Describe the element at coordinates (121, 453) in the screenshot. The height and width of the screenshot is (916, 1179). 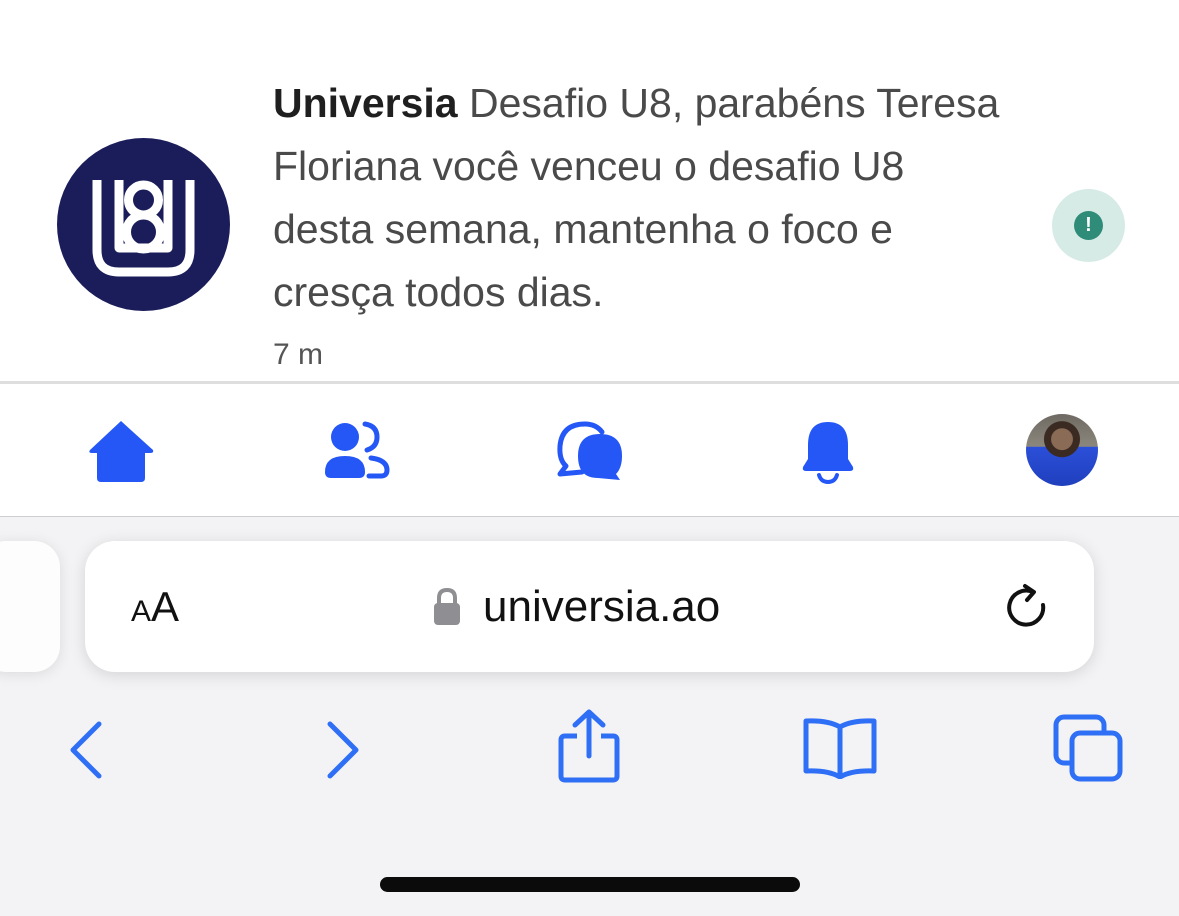
I see `home-icon` at that location.